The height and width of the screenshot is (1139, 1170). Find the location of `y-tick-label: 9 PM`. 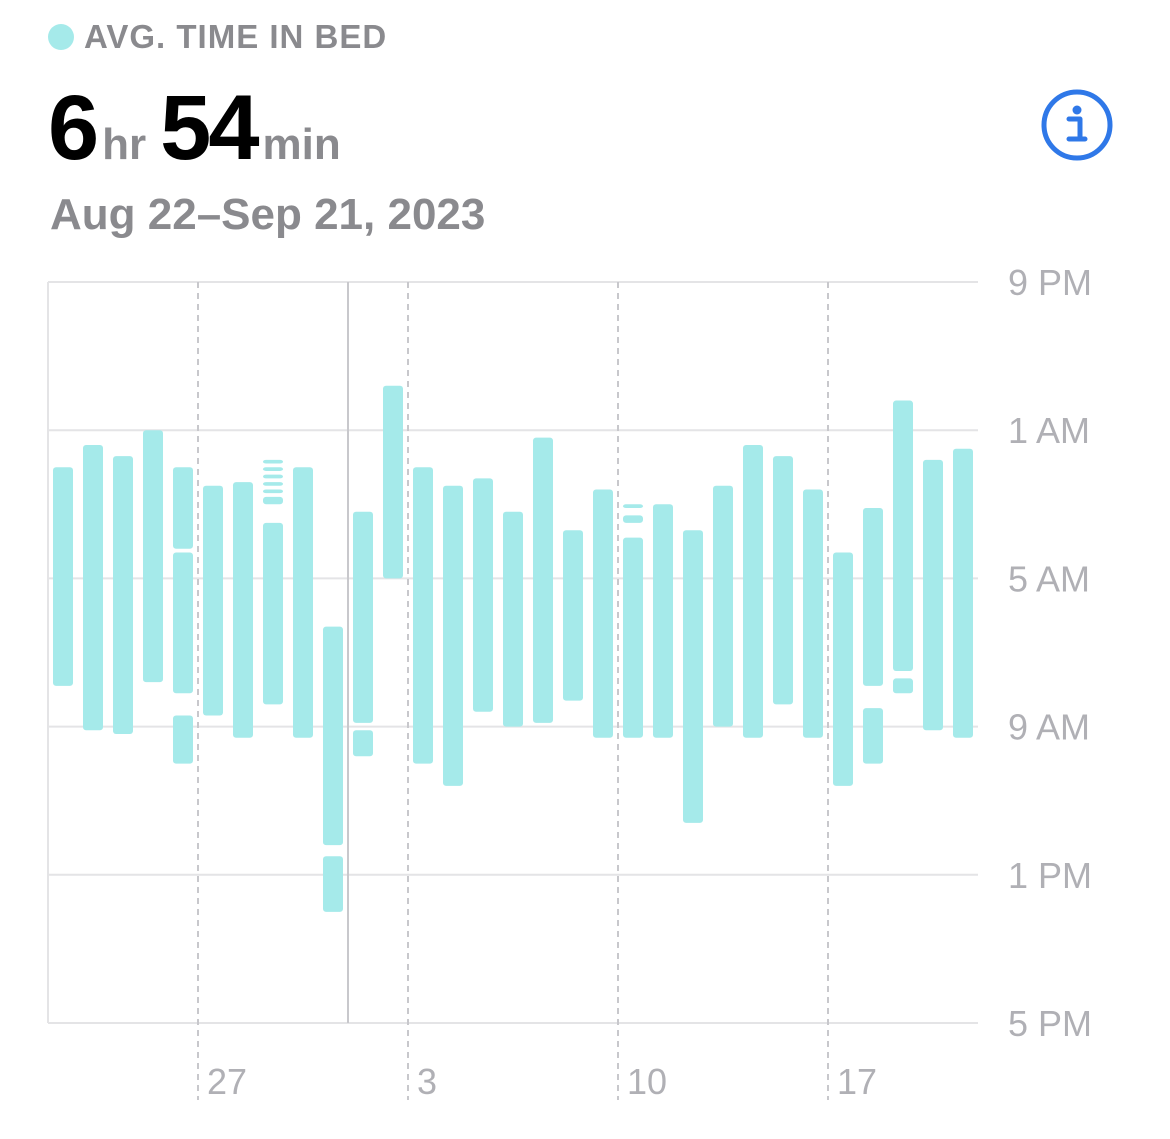

y-tick-label: 9 PM is located at coordinates (1050, 282).